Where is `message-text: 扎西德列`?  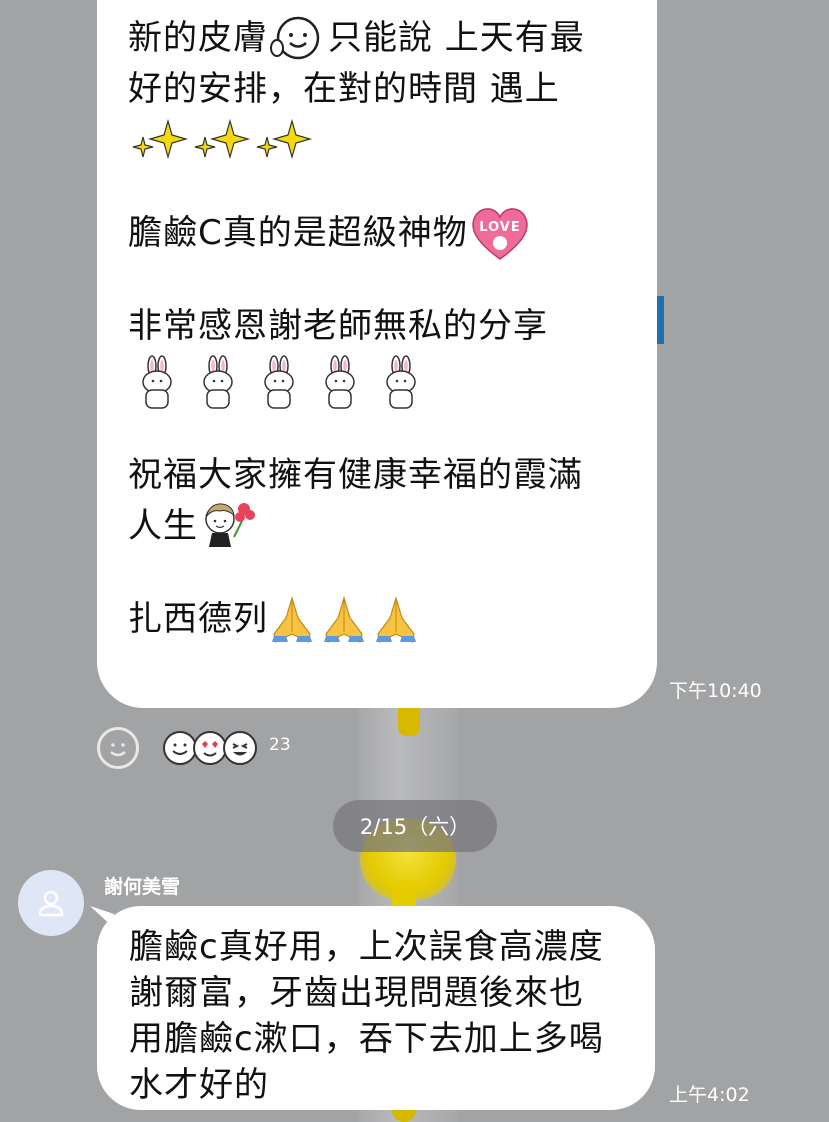 message-text: 扎西德列 is located at coordinates (198, 618).